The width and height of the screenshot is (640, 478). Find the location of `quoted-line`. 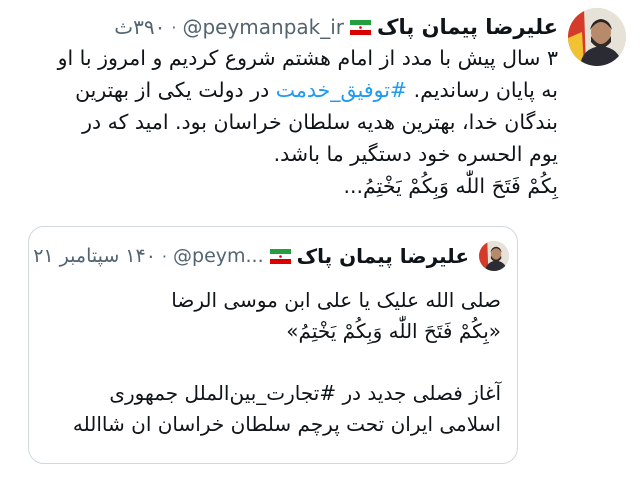

quoted-line is located at coordinates (271, 362).